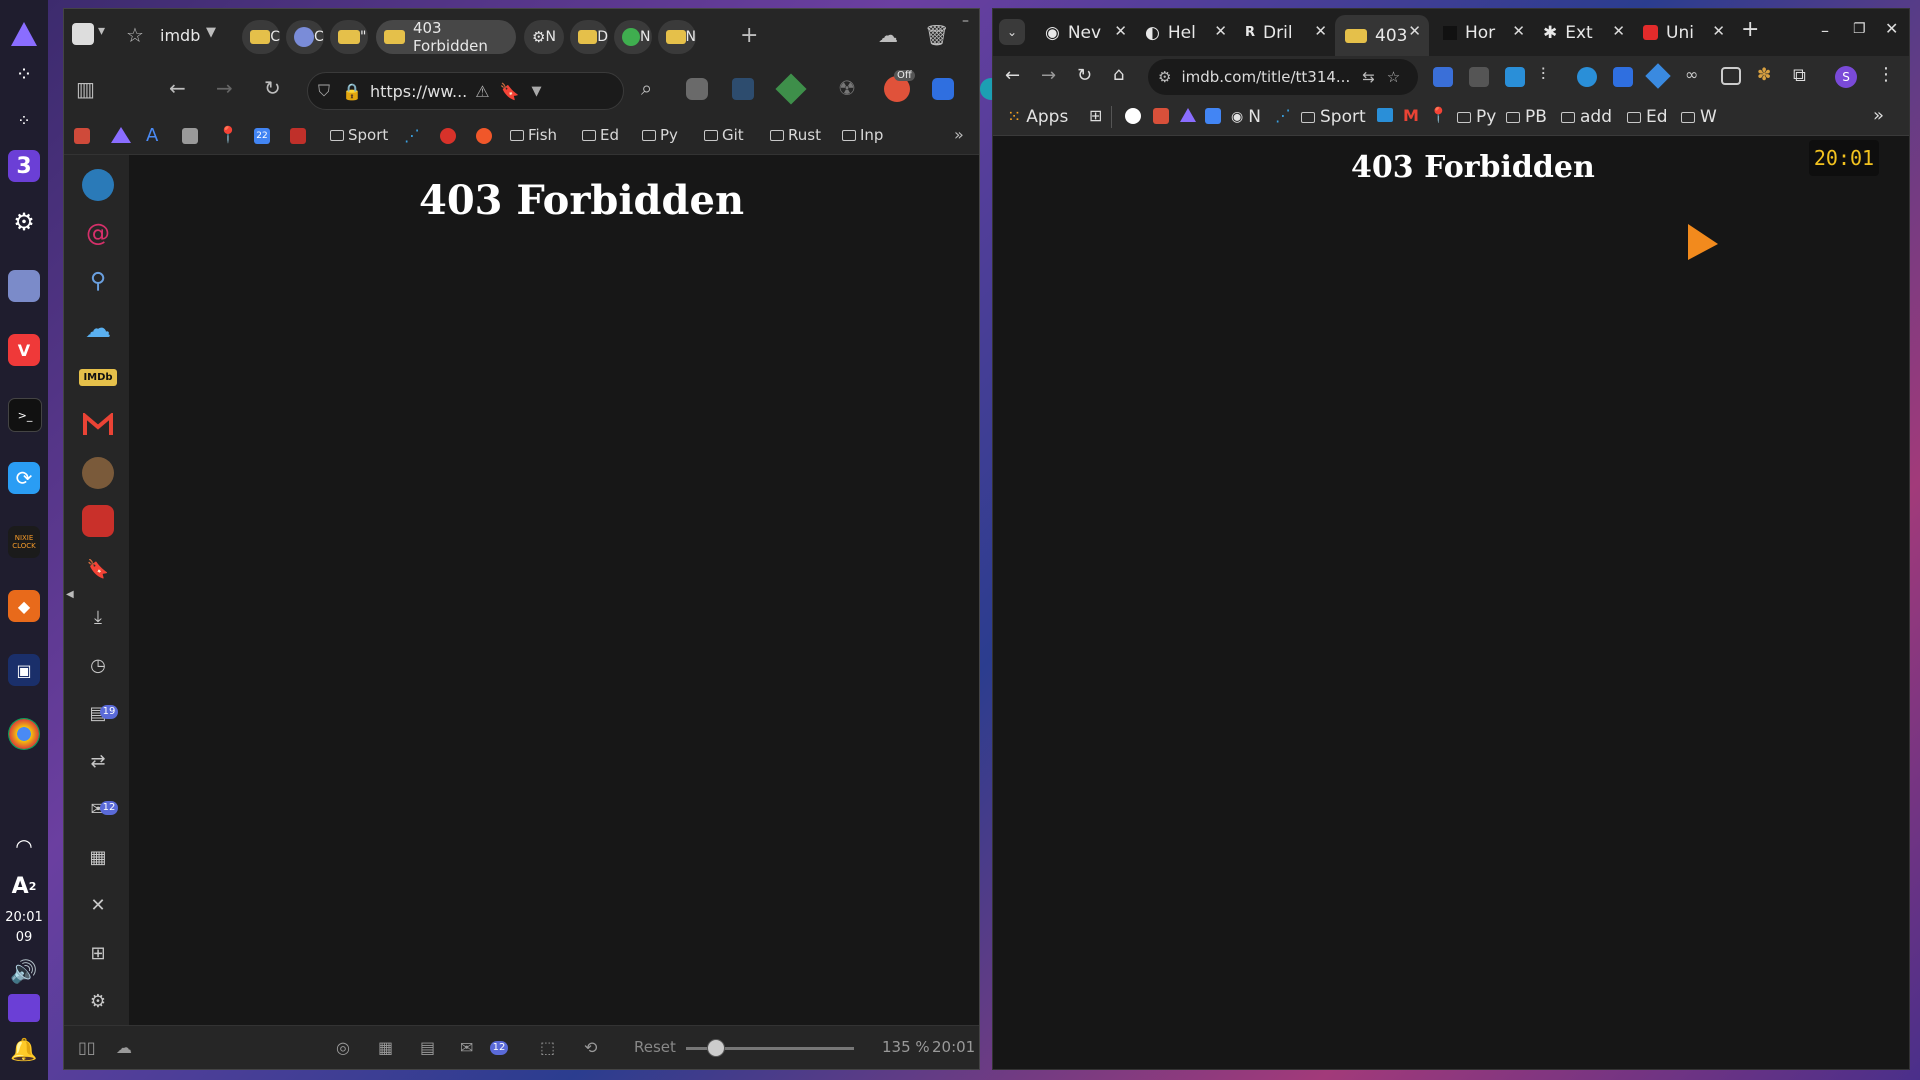  What do you see at coordinates (448, 136) in the screenshot?
I see `m-bookmark-icon` at bounding box center [448, 136].